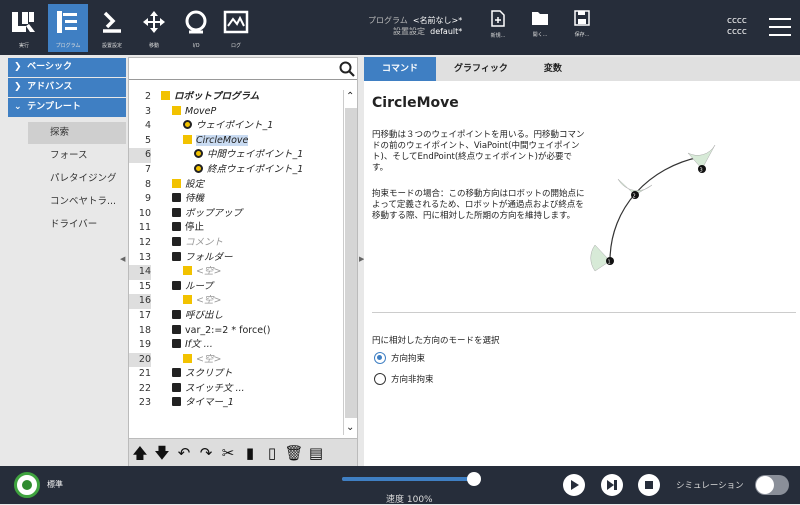  I want to click on tree-row: 3 MoveP, so click(235, 112).